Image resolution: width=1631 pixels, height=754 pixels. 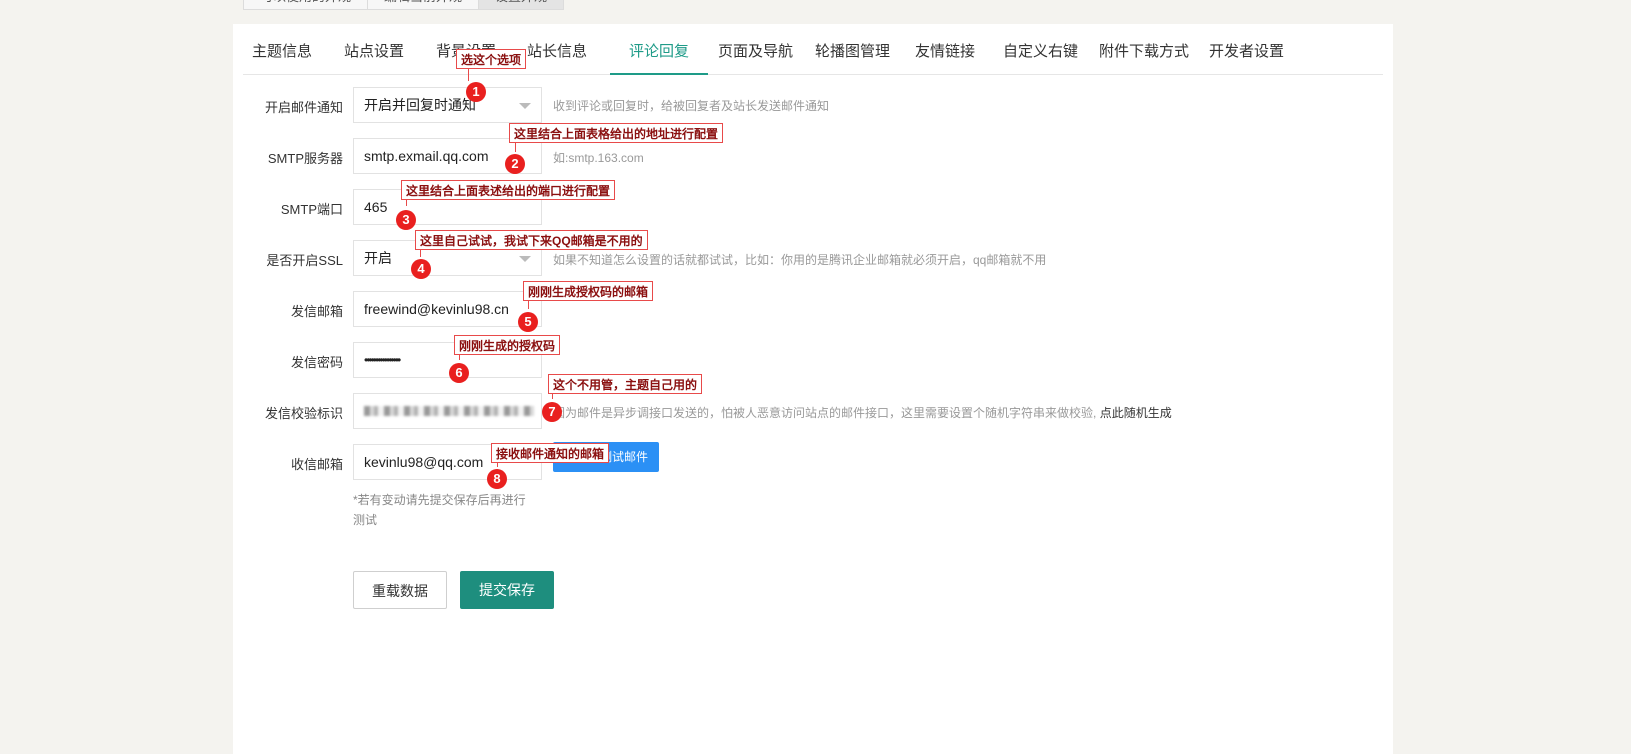 I want to click on tab-available-themes: 可以使用的外观, so click(x=306, y=5).